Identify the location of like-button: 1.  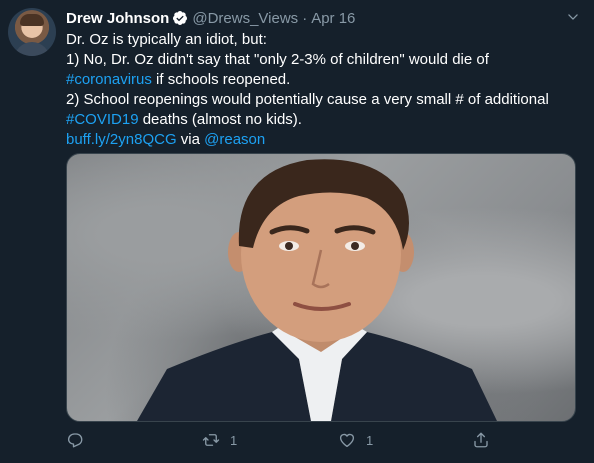
(355, 440).